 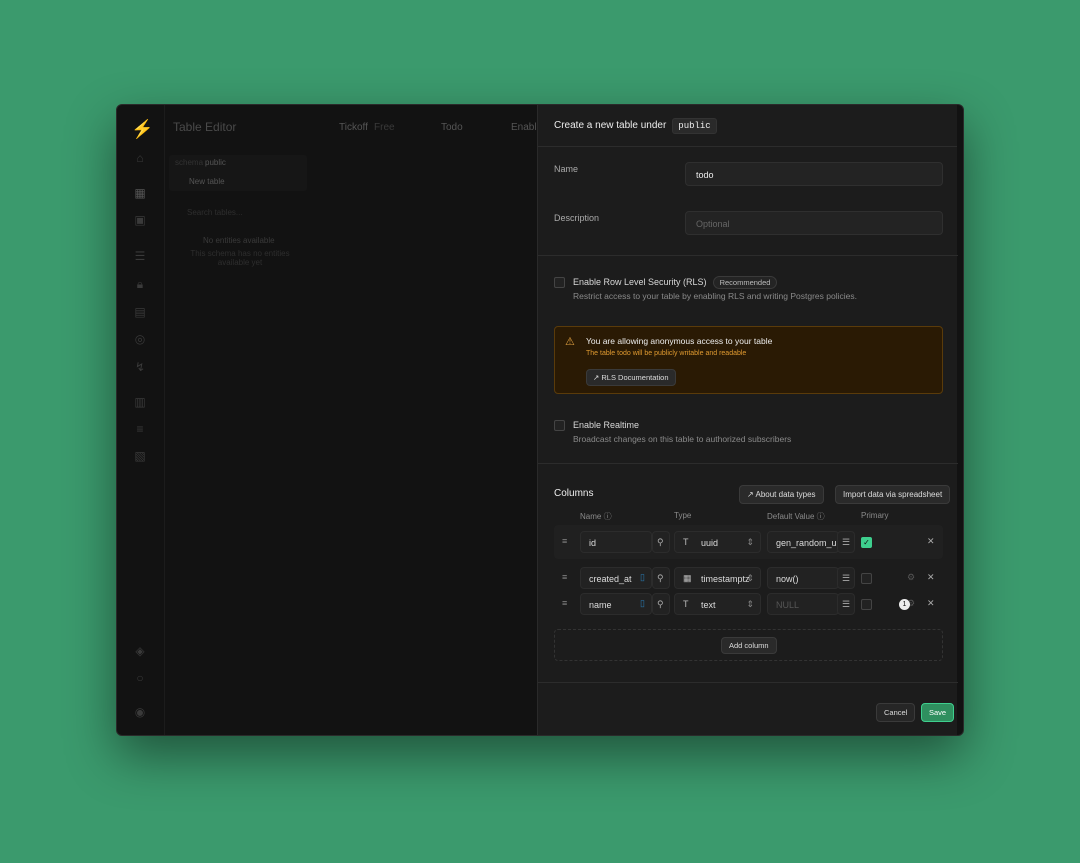 I want to click on supabase-logo-icon: ⚡, so click(x=142, y=129).